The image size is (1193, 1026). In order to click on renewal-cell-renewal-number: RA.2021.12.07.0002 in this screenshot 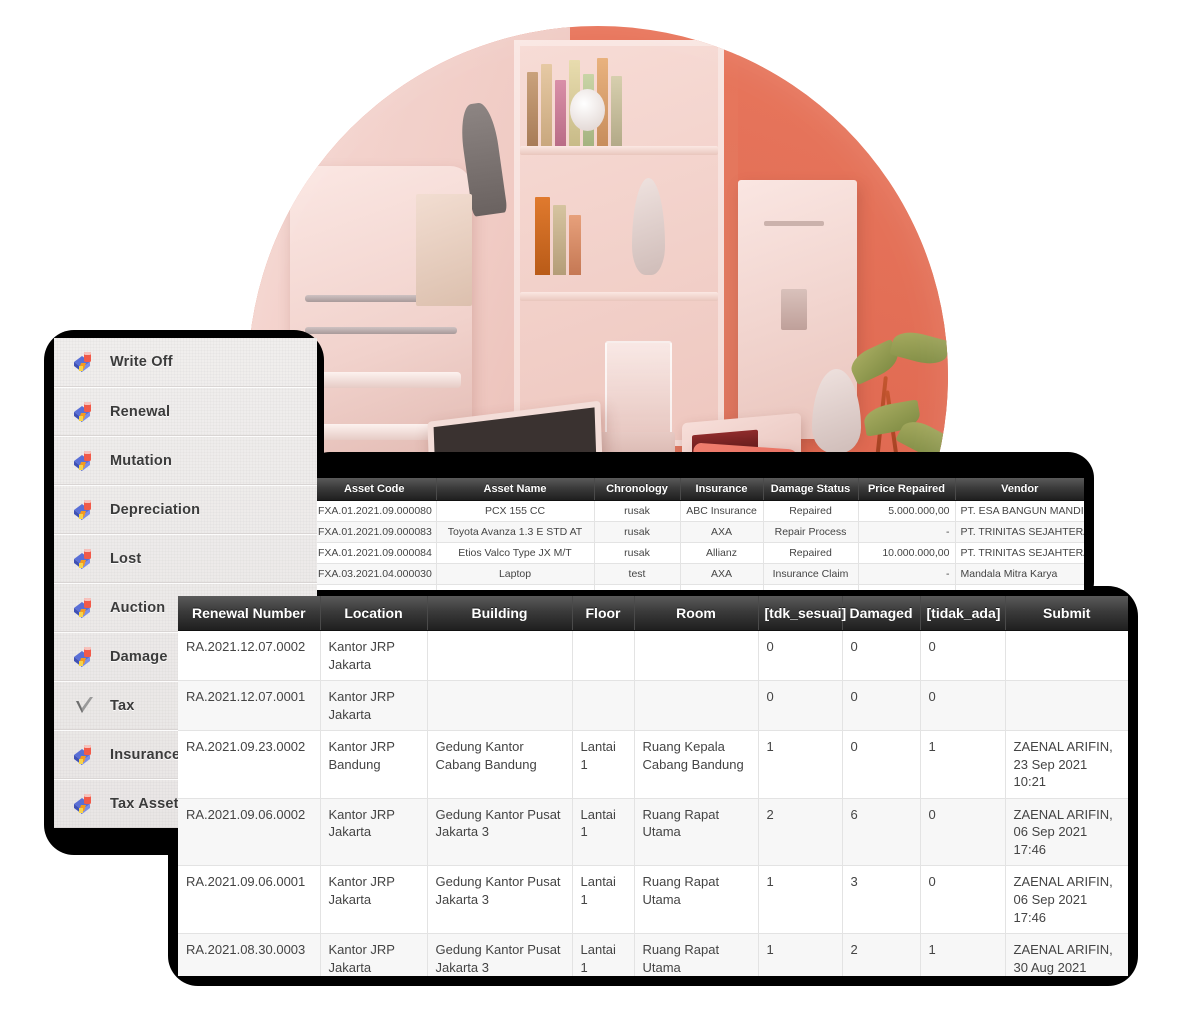, I will do `click(249, 656)`.